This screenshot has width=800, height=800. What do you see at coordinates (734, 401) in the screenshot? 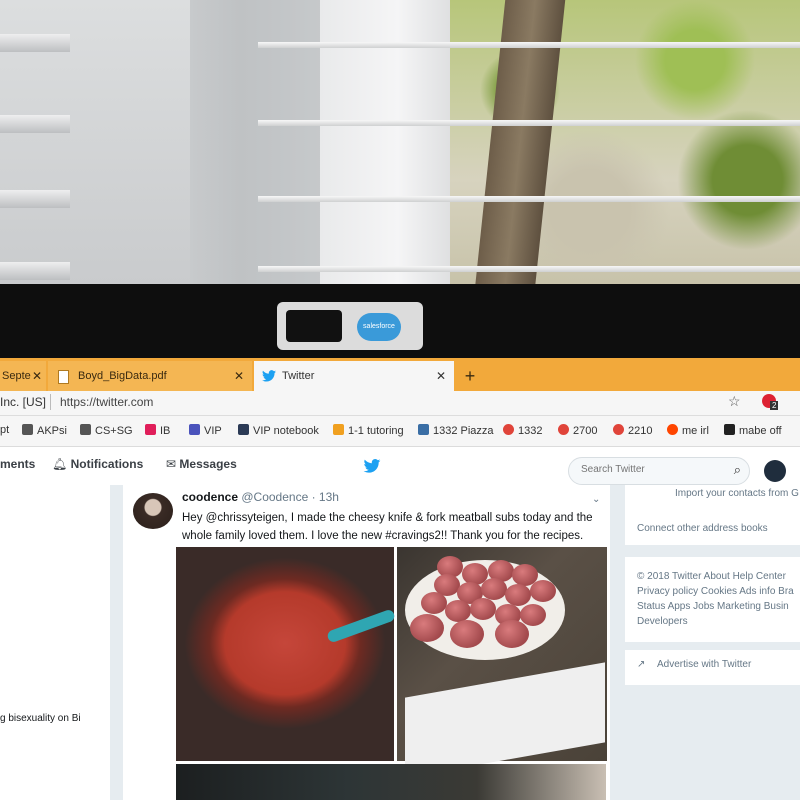
I see `bookmark-star-icon: ☆` at bounding box center [734, 401].